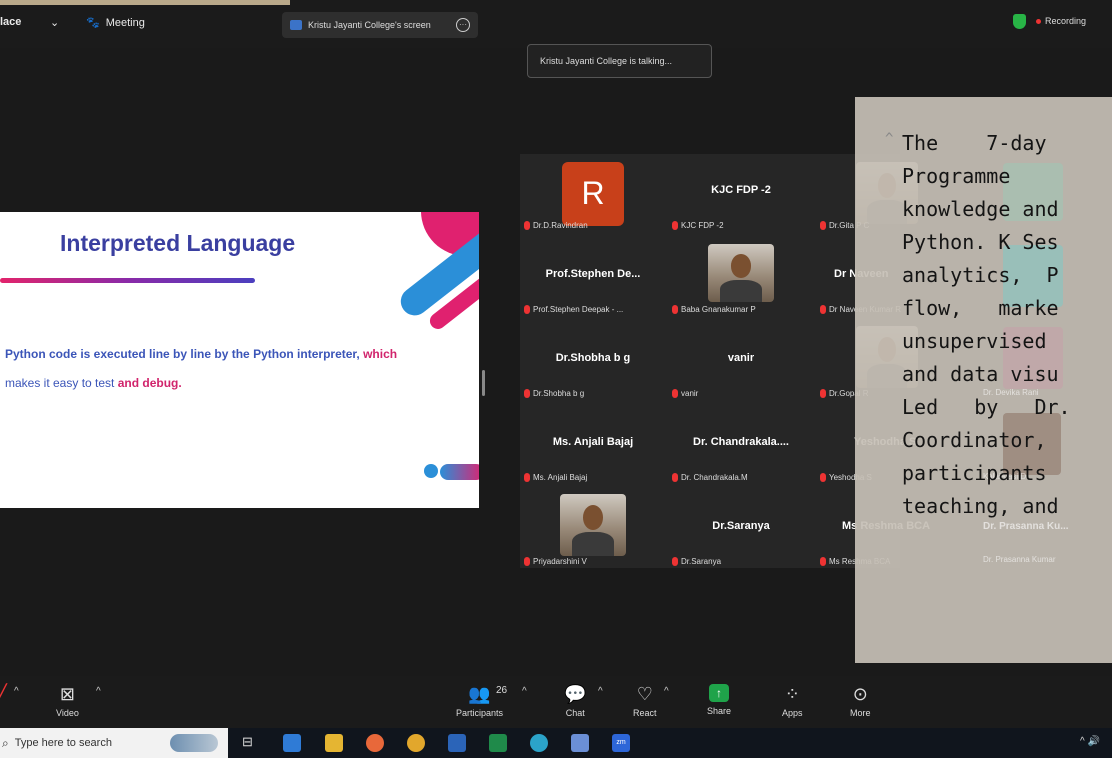 This screenshot has width=1112, height=758. I want to click on participant-tile: Baba Gnanakumar P, so click(741, 279).